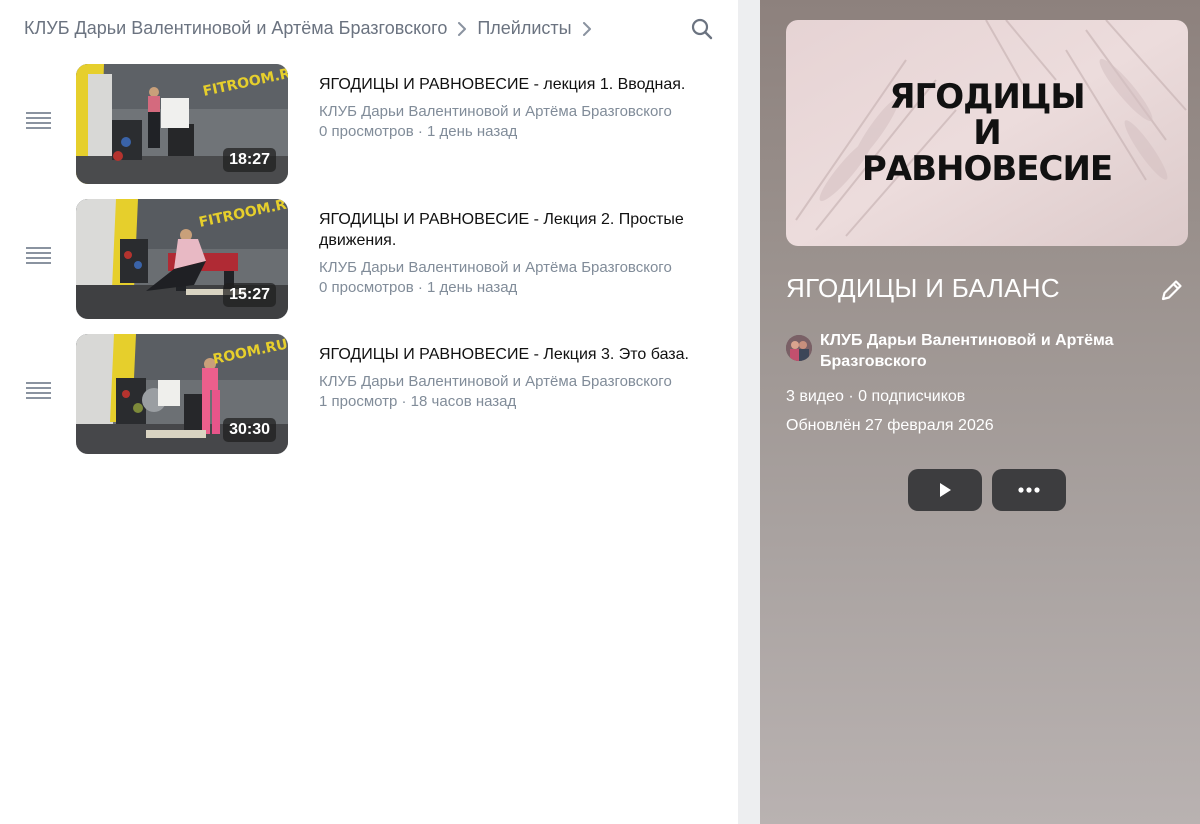  Describe the element at coordinates (876, 396) in the screenshot. I see `playlist-stats: 3 видео · 0 подписчиков` at that location.